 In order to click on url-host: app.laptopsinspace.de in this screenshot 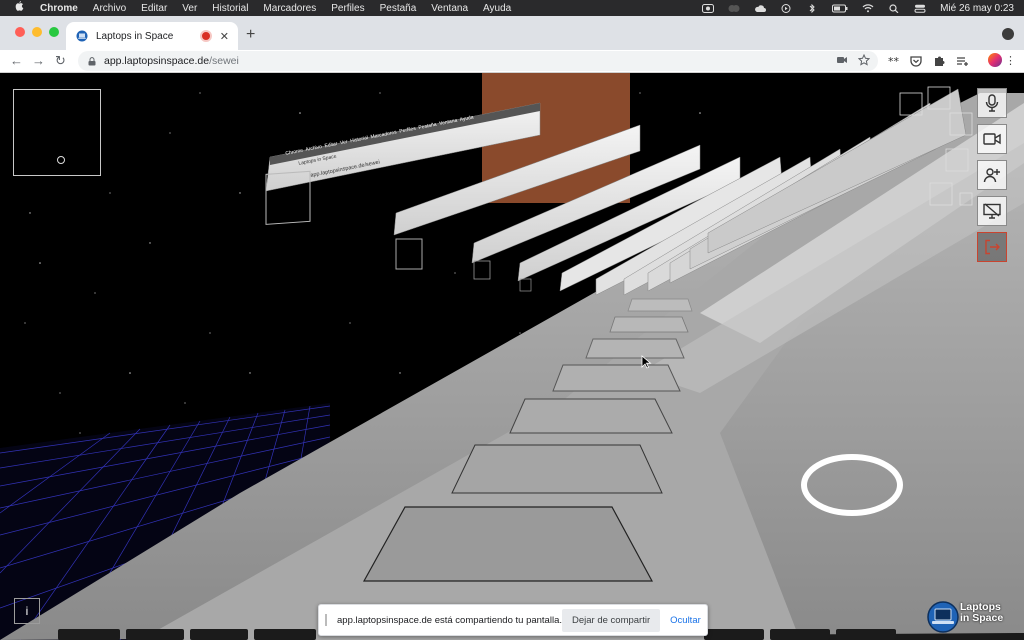, I will do `click(157, 61)`.